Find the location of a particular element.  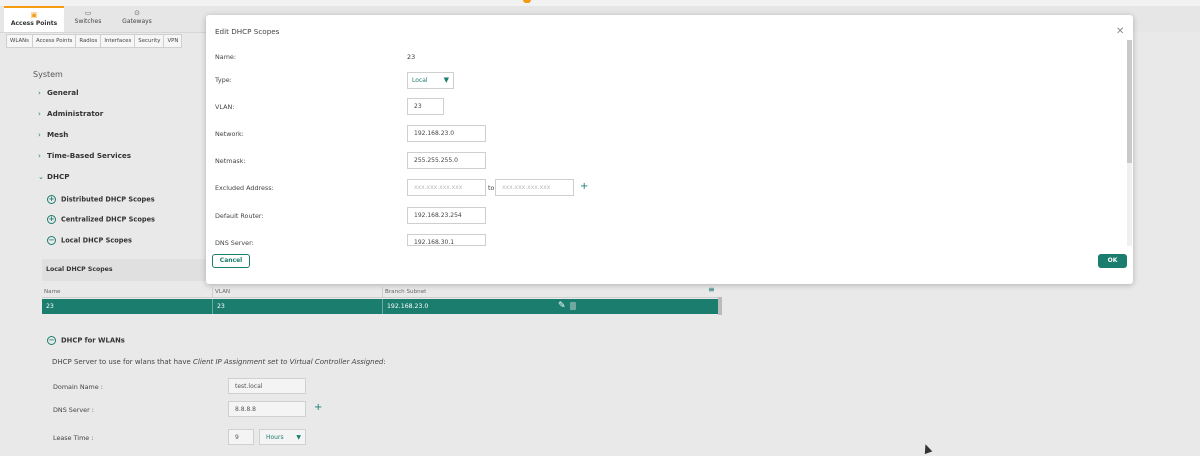

centralized-dhcp-scopes-toggle: + Centralized DHCP Scopes is located at coordinates (101, 219).